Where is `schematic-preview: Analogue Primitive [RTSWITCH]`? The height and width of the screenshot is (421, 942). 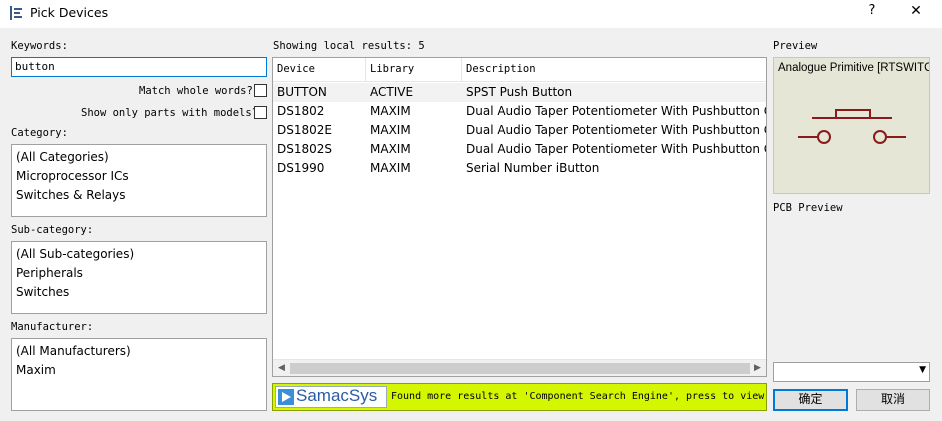
schematic-preview: Analogue Primitive [RTSWITCH] is located at coordinates (851, 125).